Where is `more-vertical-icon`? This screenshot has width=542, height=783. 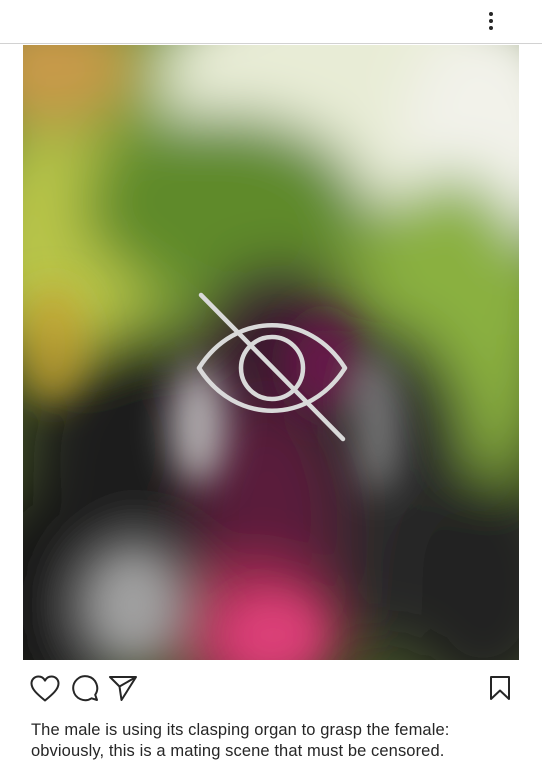
more-vertical-icon is located at coordinates (491, 21).